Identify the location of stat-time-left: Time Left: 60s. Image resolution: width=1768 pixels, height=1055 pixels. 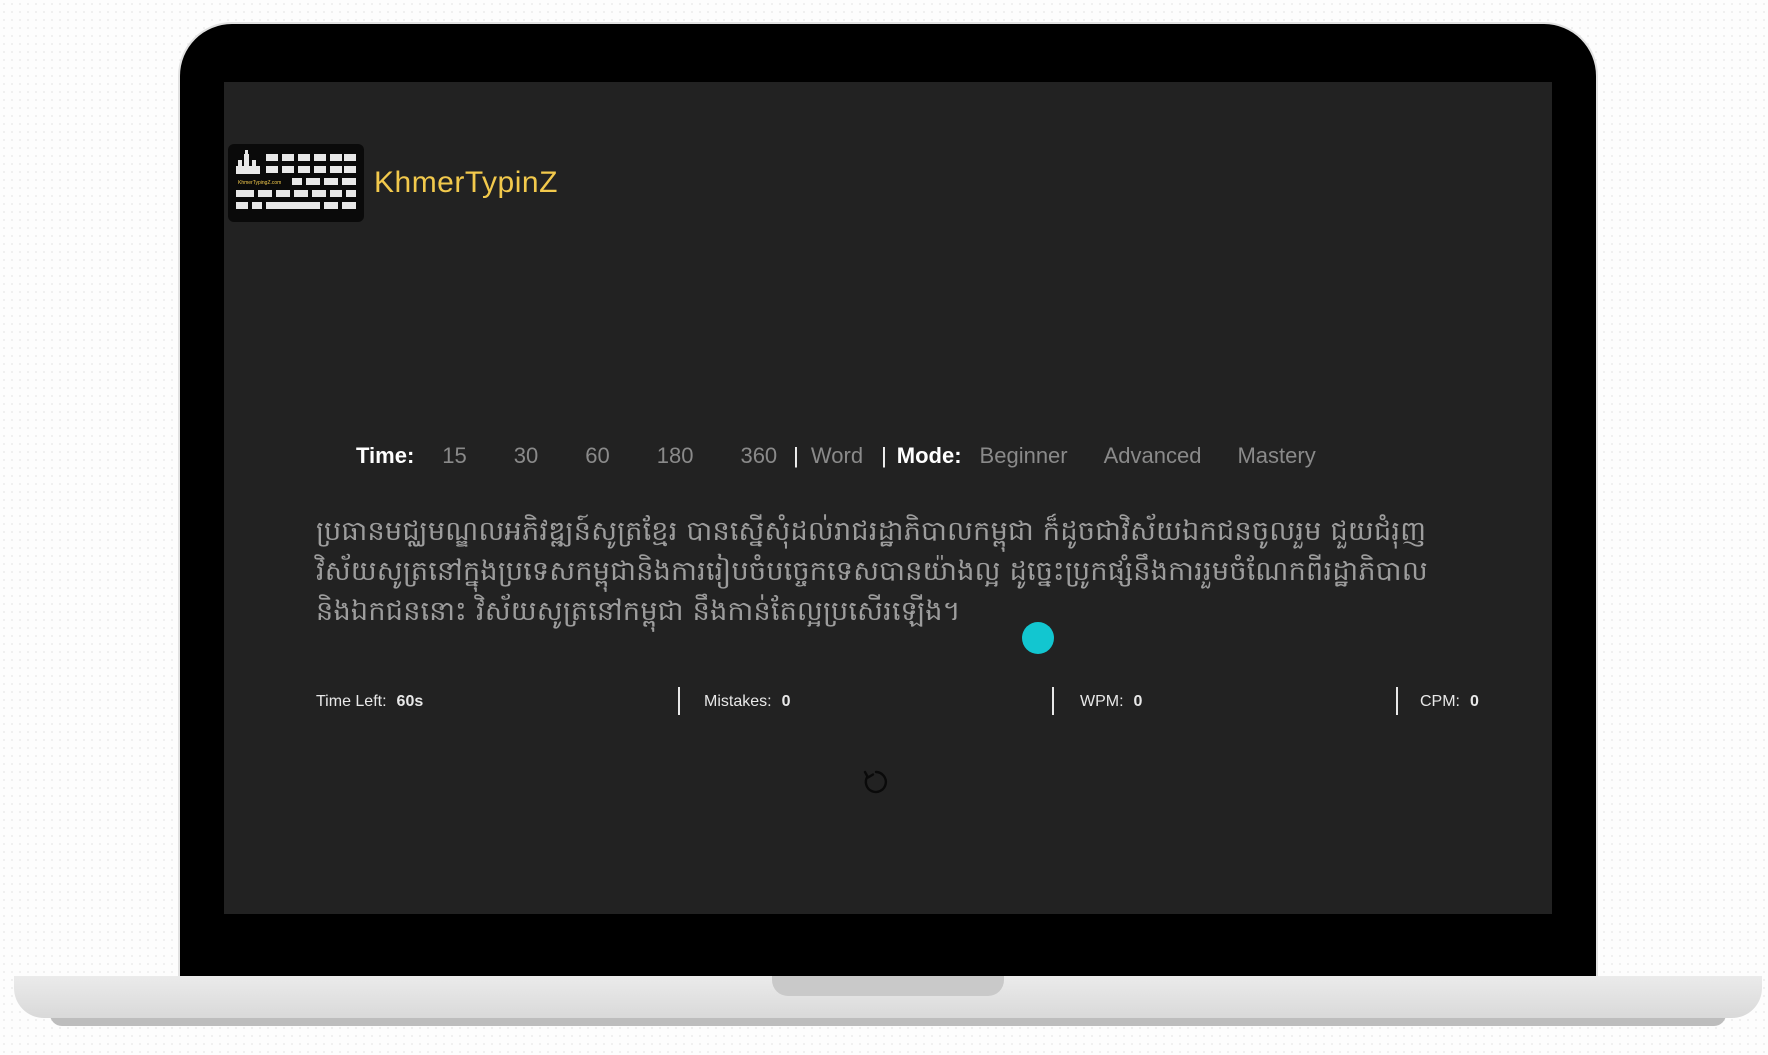
(369, 702).